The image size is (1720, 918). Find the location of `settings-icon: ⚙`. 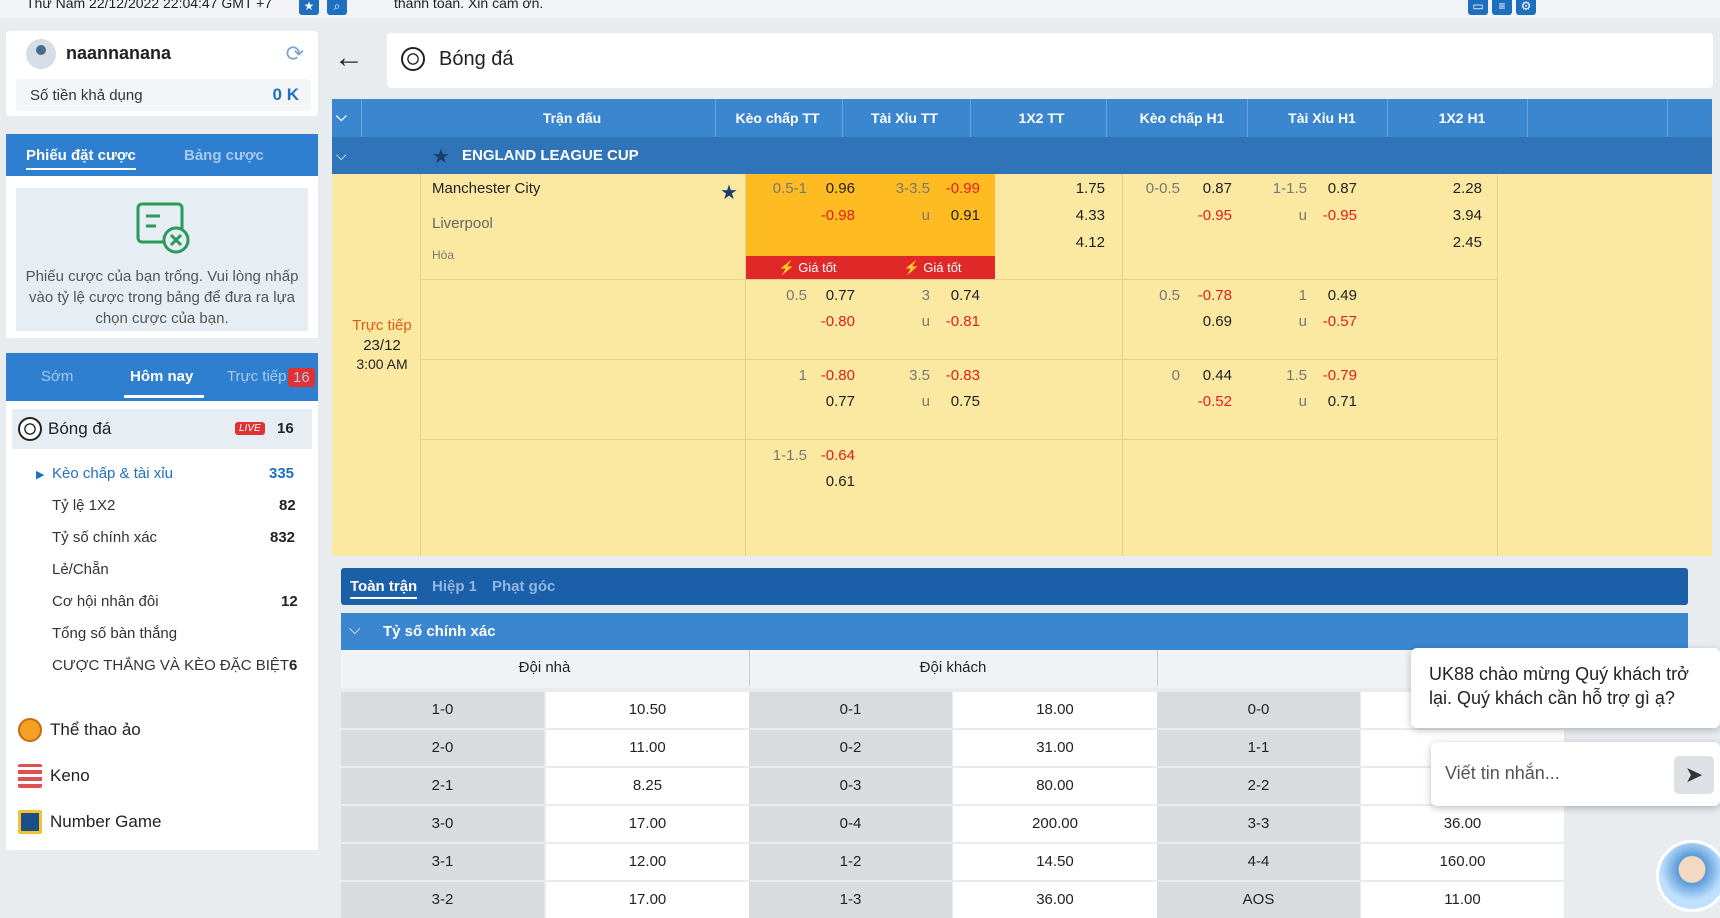

settings-icon: ⚙ is located at coordinates (1526, 7).